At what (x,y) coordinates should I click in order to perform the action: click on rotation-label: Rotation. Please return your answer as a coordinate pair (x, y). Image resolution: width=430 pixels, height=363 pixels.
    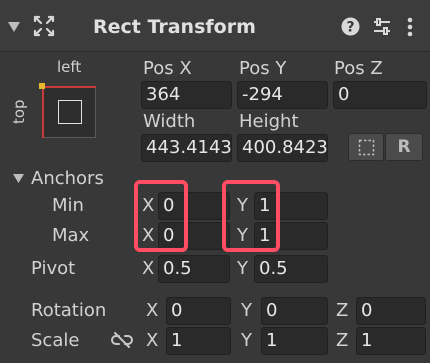
    Looking at the image, I should click on (69, 310).